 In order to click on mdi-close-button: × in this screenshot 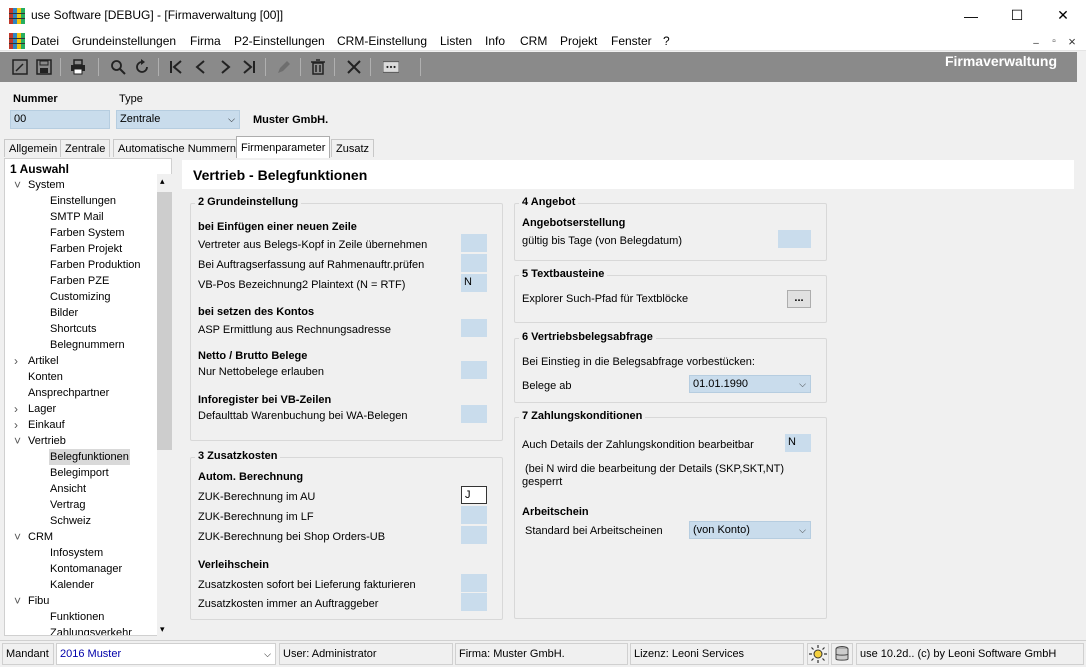, I will do `click(1072, 42)`.